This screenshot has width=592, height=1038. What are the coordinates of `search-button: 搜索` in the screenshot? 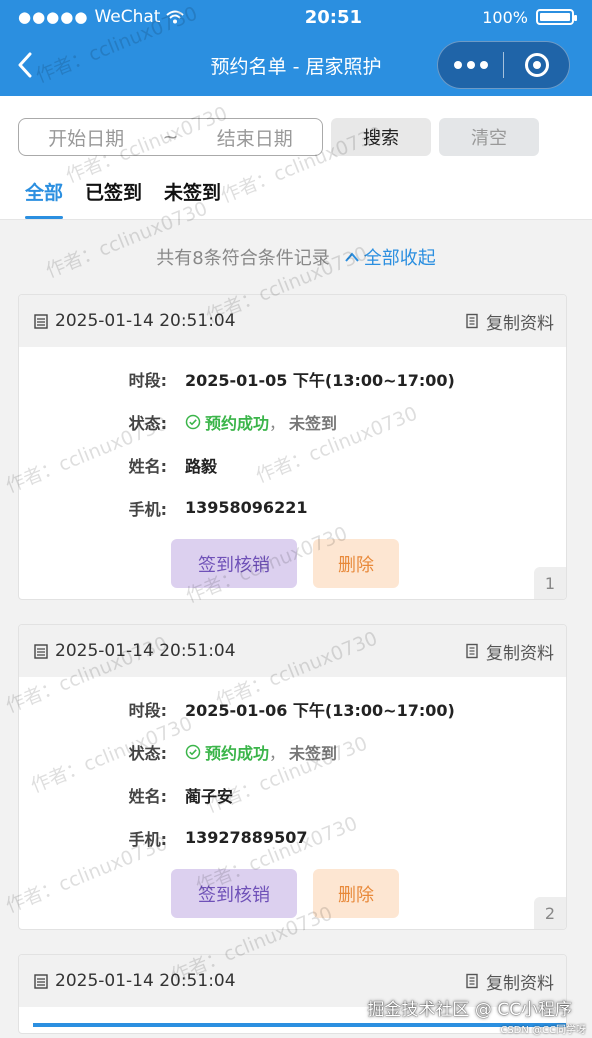 It's located at (381, 137).